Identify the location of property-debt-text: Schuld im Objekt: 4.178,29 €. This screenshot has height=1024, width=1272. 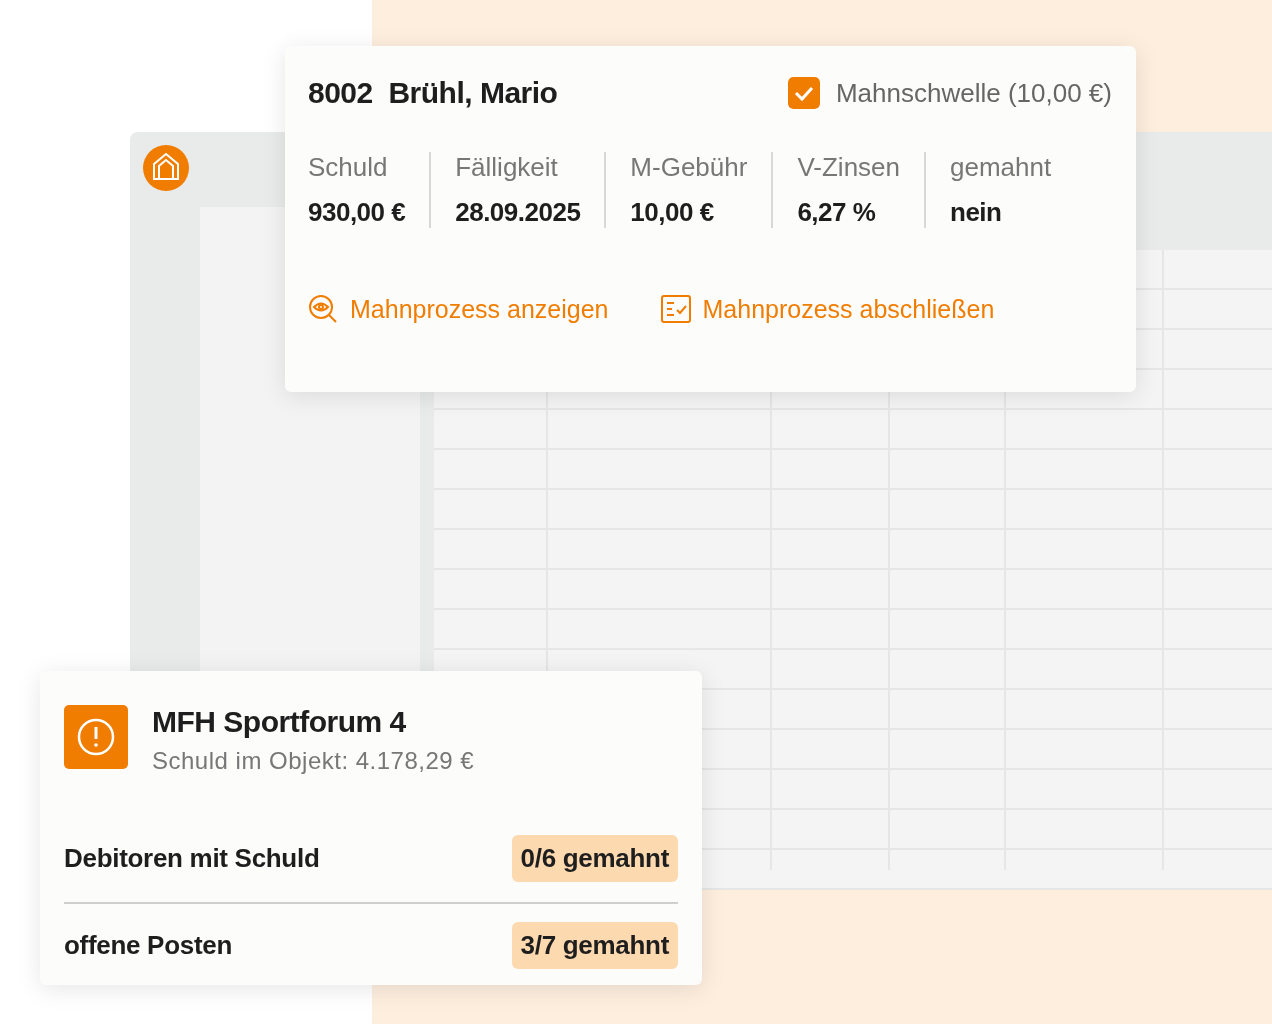
(313, 761).